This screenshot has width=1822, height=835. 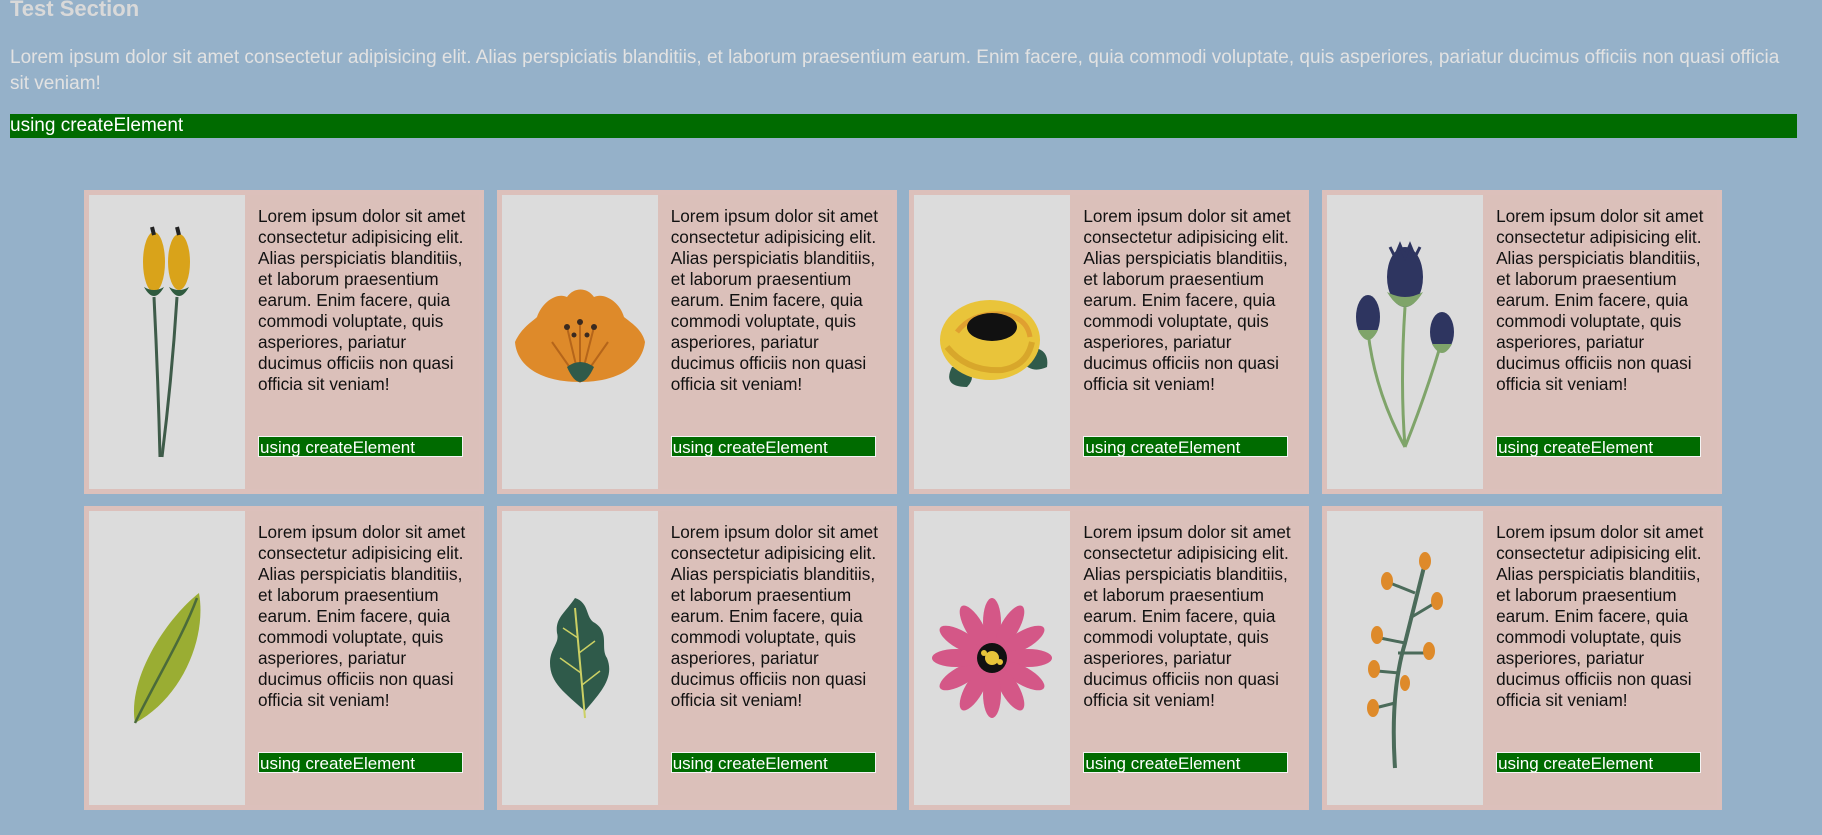 What do you see at coordinates (75, 10) in the screenshot?
I see `section-title: Test Section` at bounding box center [75, 10].